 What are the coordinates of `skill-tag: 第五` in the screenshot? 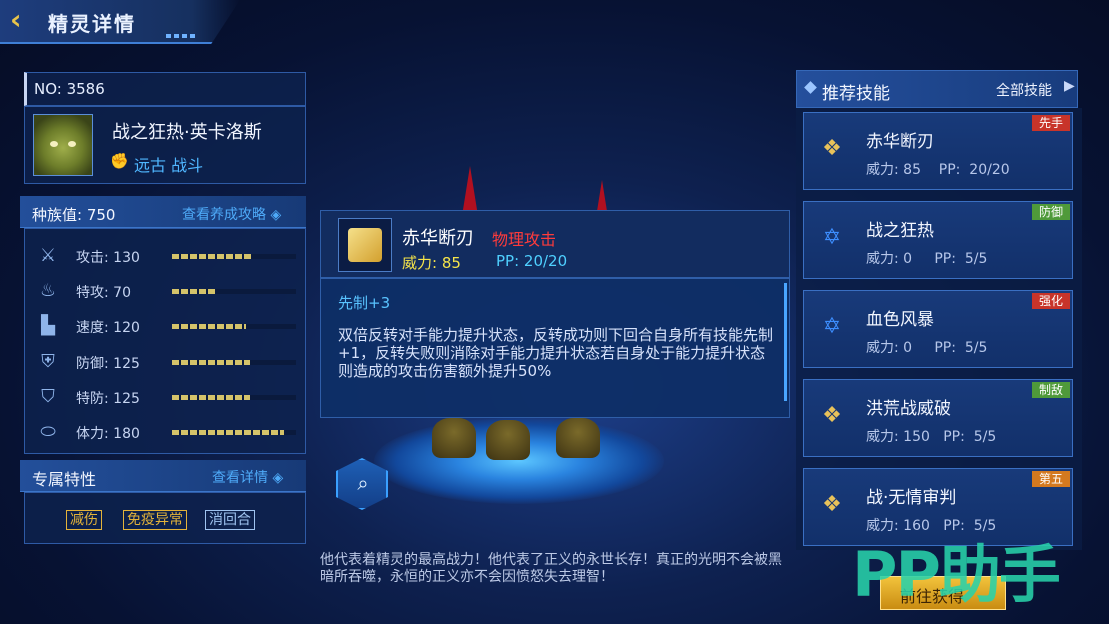 It's located at (1051, 479).